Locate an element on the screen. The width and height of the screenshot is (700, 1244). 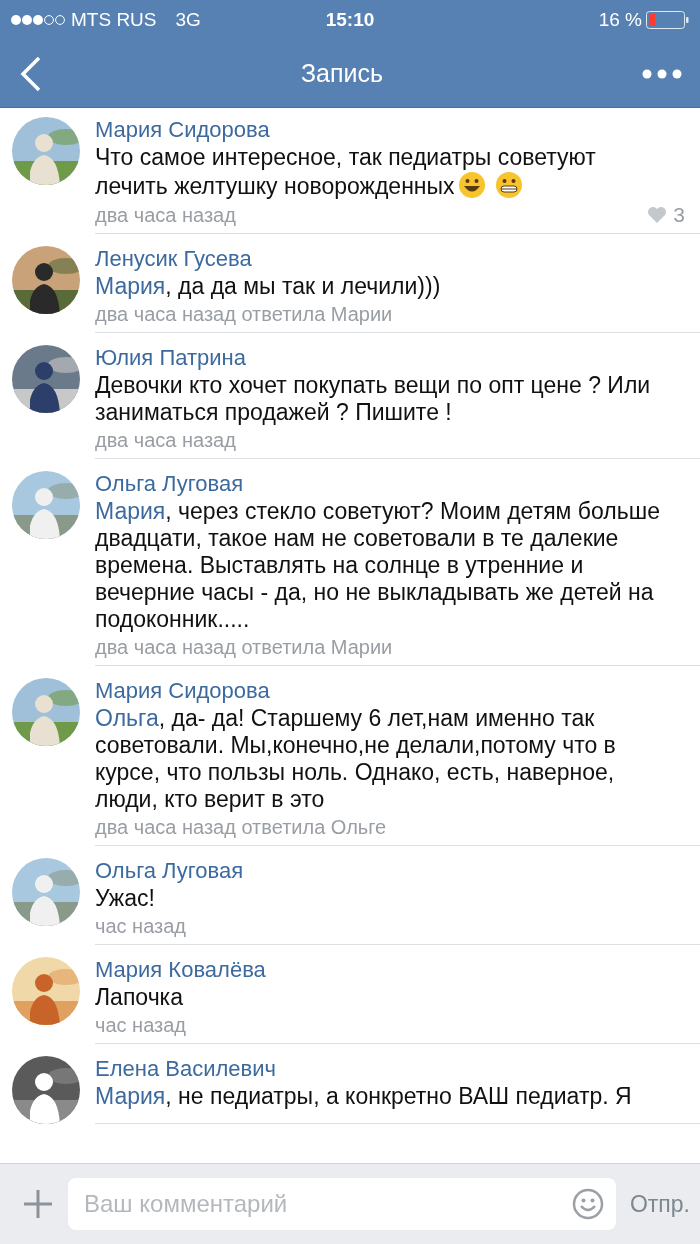
attach-button is located at coordinates (38, 1204).